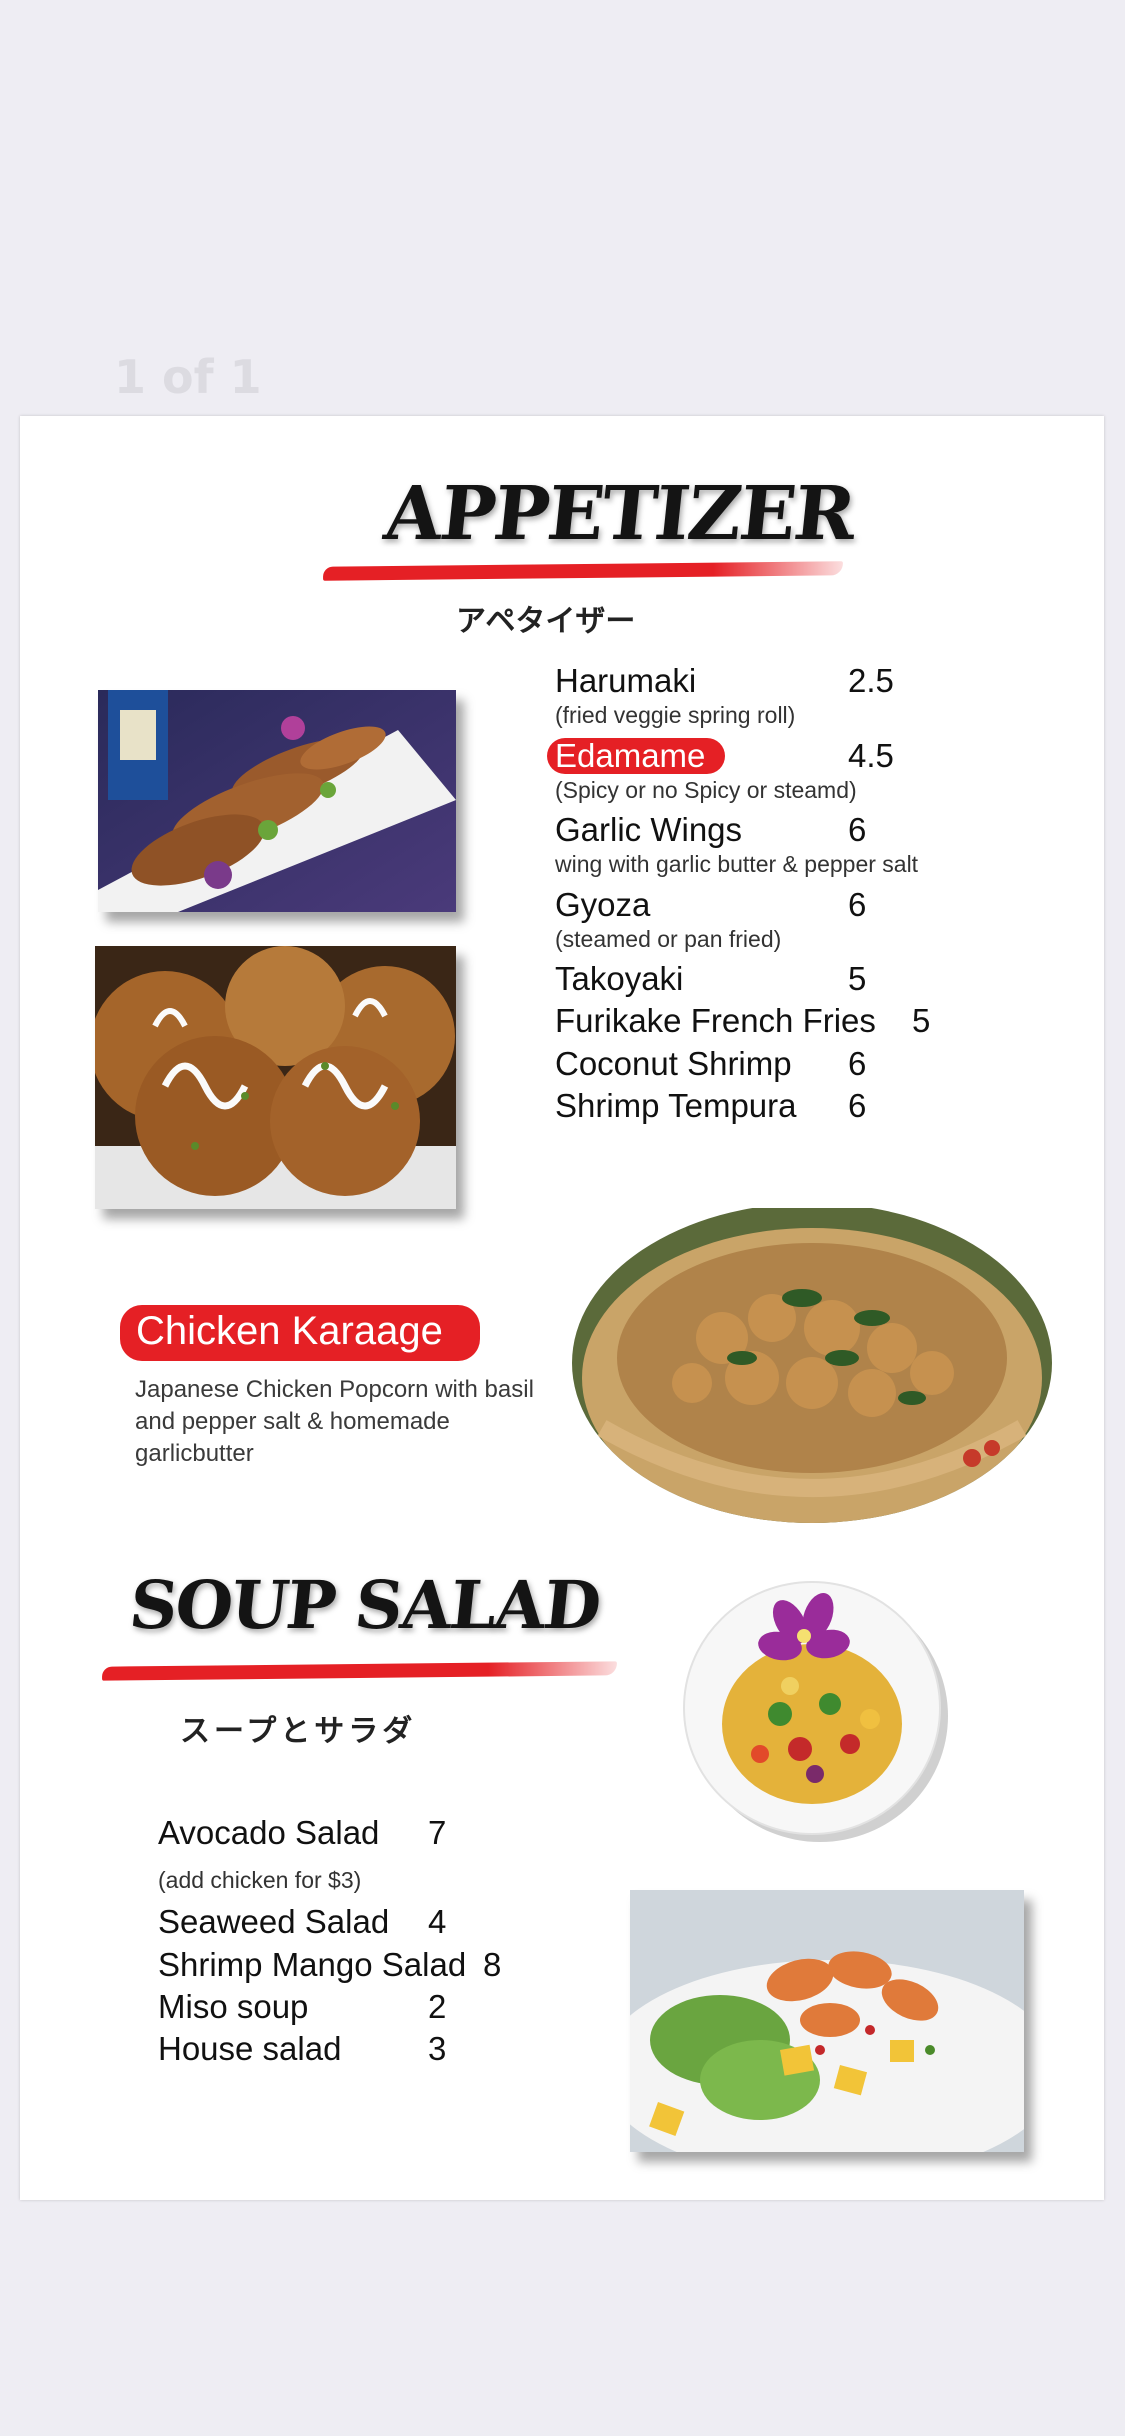 Image resolution: width=1125 pixels, height=2436 pixels. I want to click on price-gyoza: 6, so click(857, 904).